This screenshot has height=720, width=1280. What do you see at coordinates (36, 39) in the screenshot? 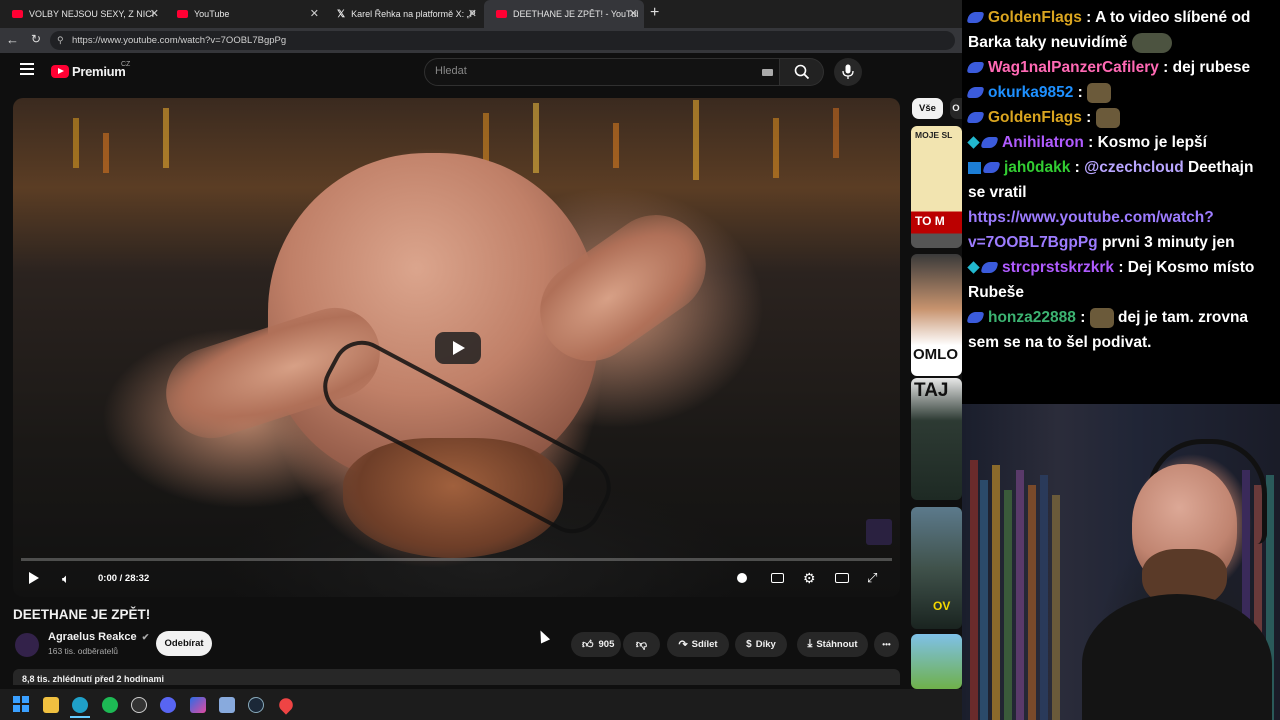
I see `reload-icon: ↻` at bounding box center [36, 39].